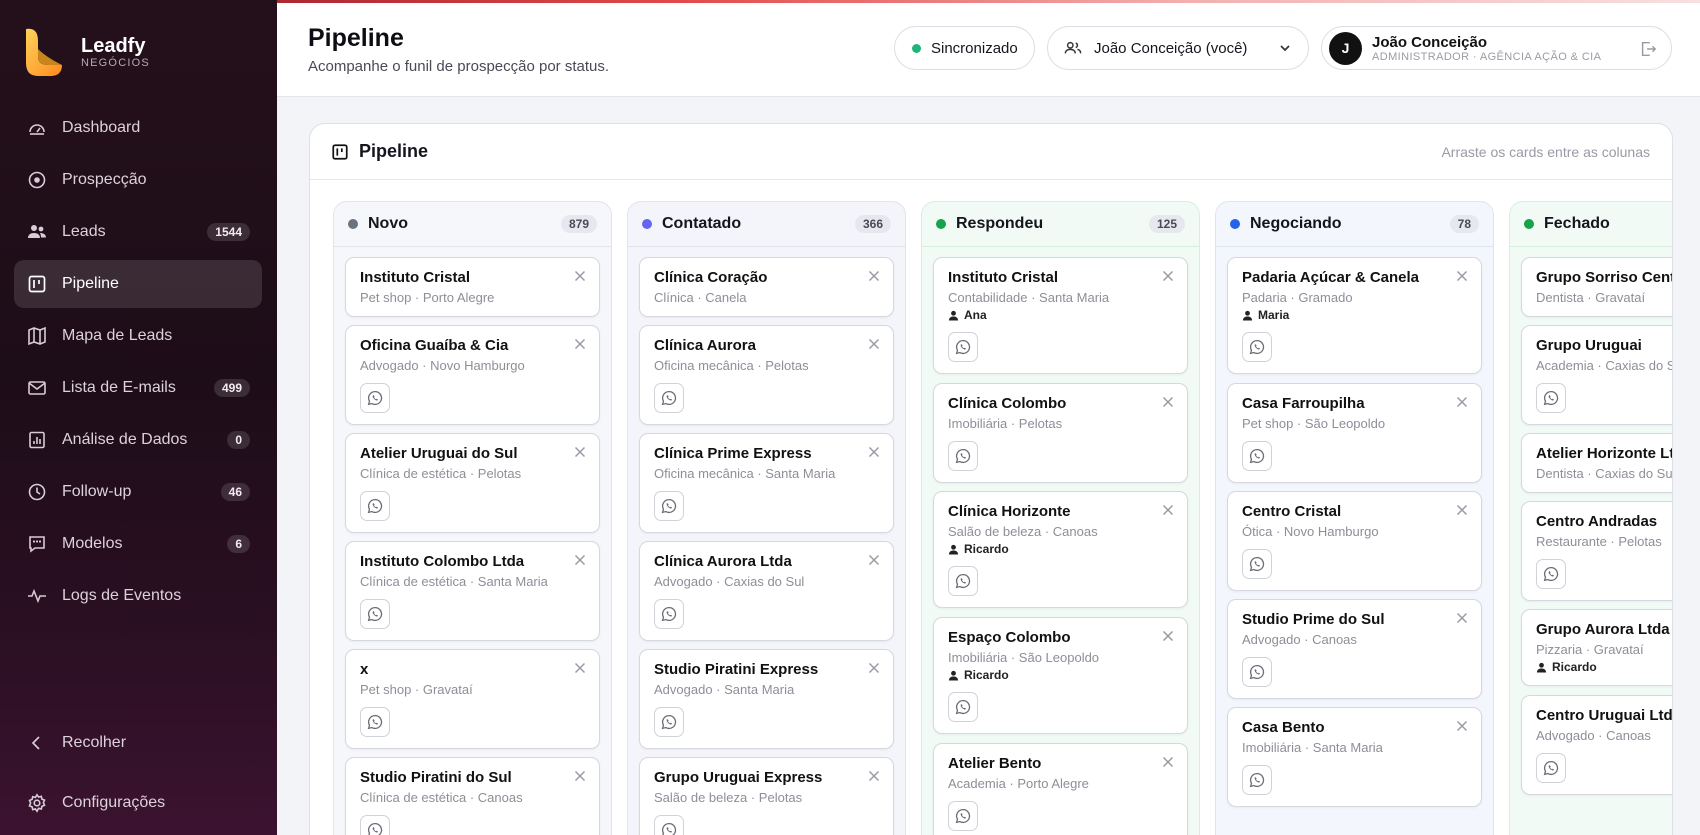 The height and width of the screenshot is (835, 1700). I want to click on collapse-sidebar-button: Recolher, so click(138, 743).